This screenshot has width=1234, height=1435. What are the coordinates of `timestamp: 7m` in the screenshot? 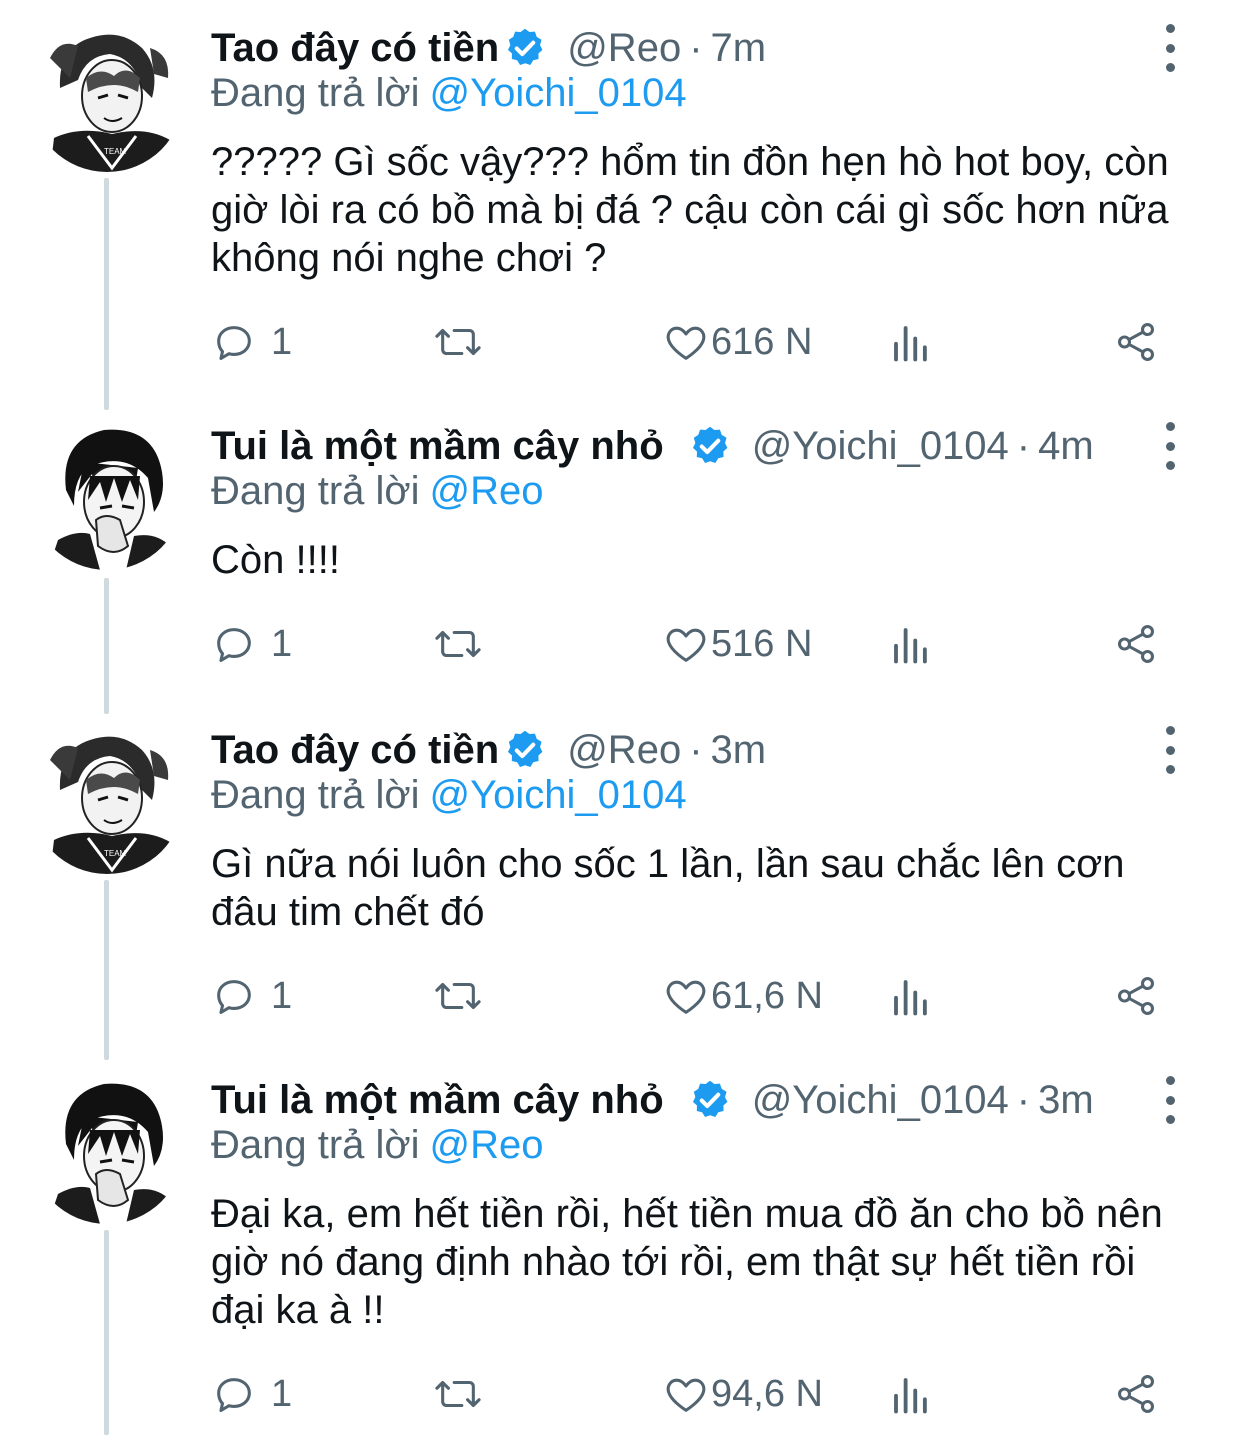 It's located at (739, 48).